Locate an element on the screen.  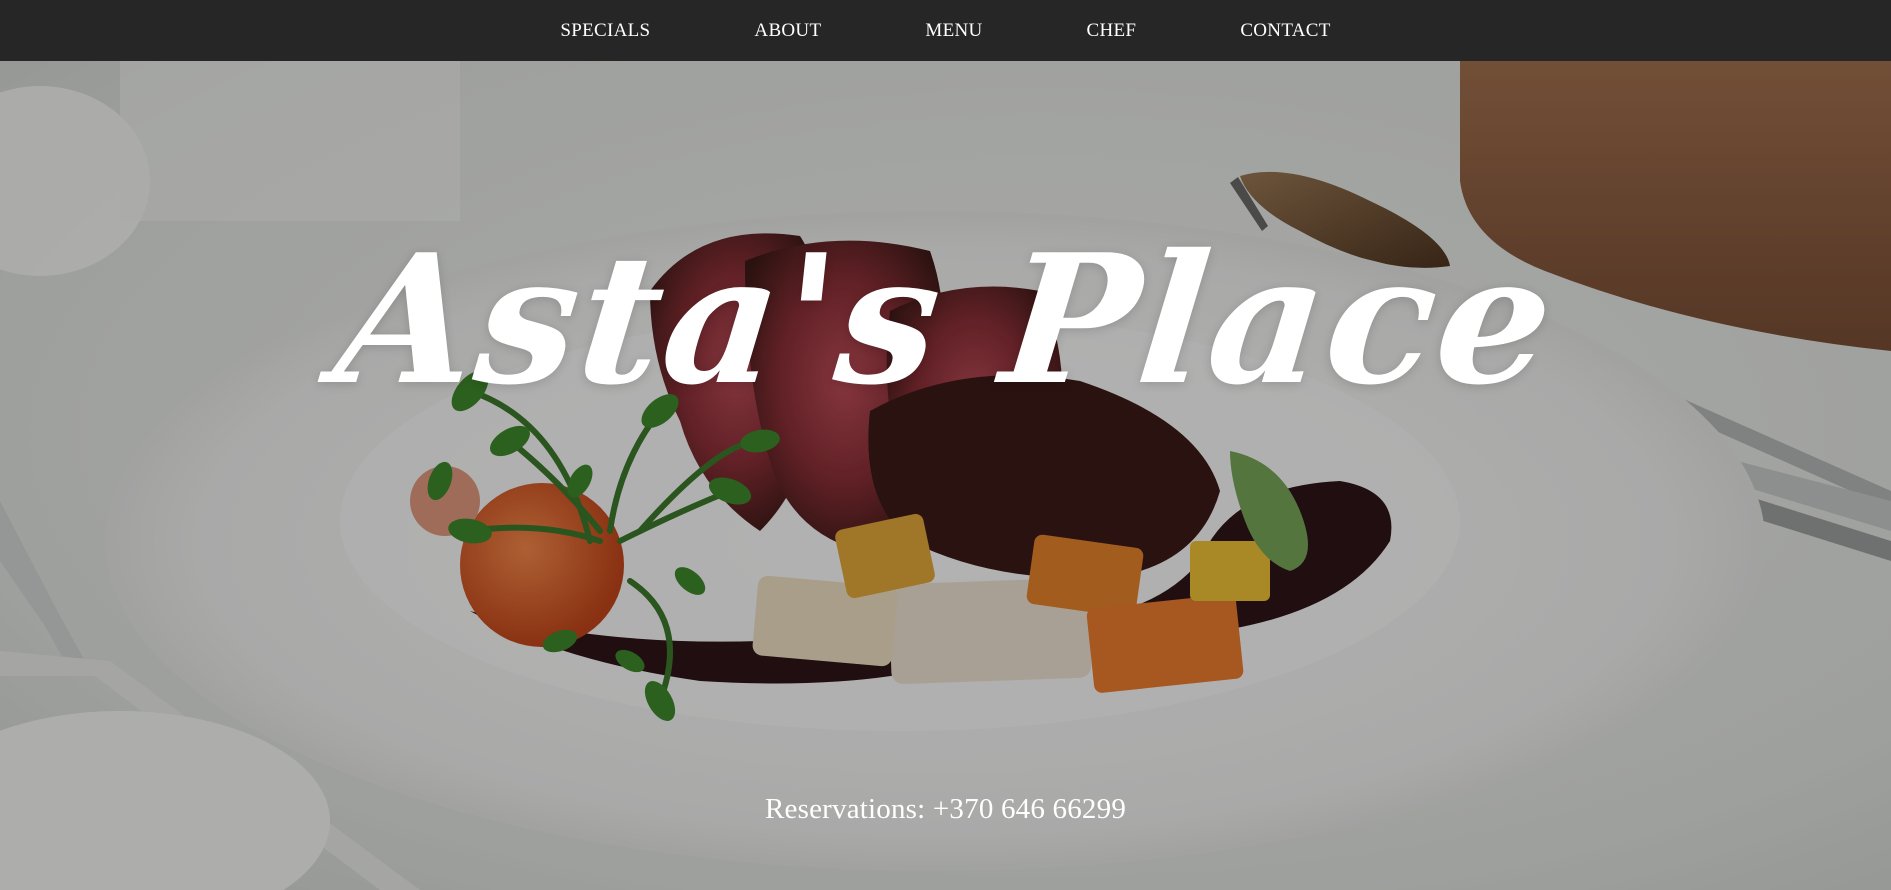
nav-item-chef: CHEF is located at coordinates (1112, 30).